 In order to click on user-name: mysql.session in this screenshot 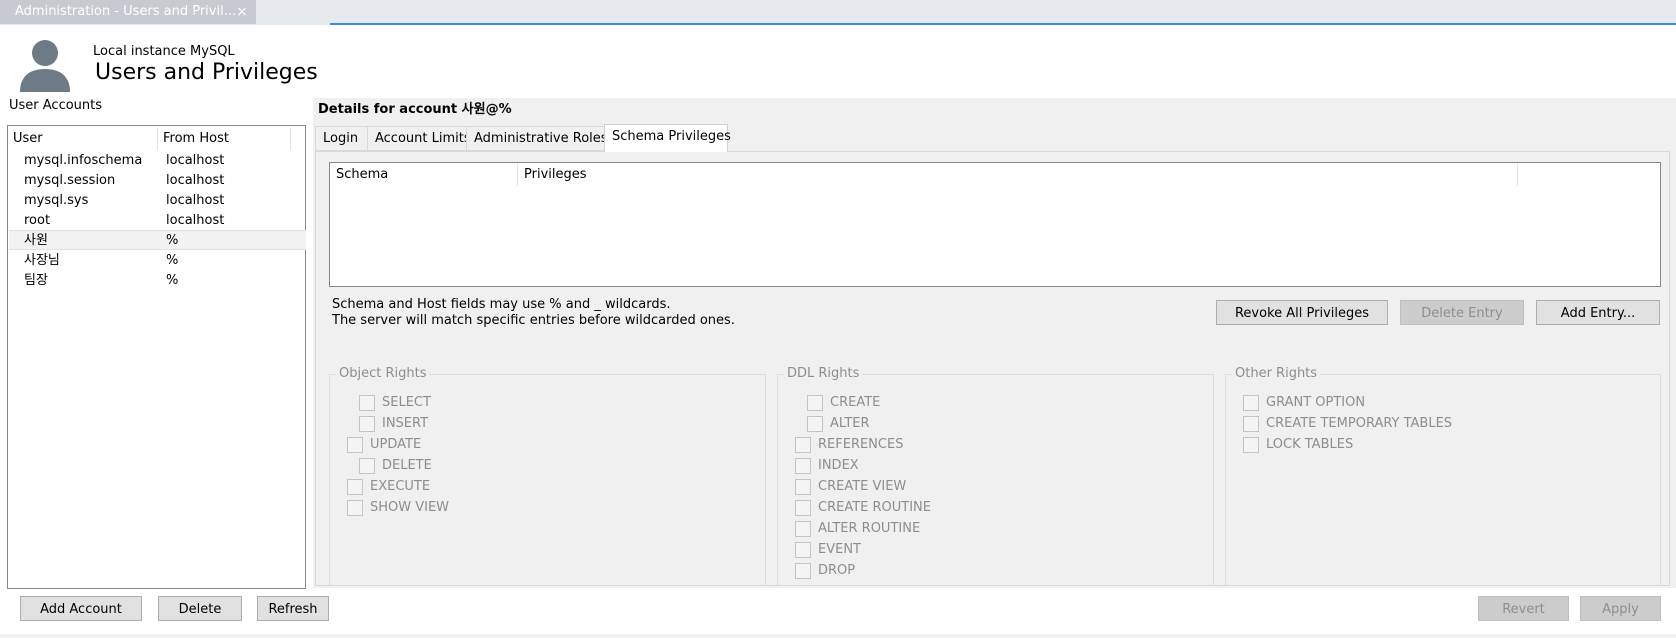, I will do `click(70, 180)`.